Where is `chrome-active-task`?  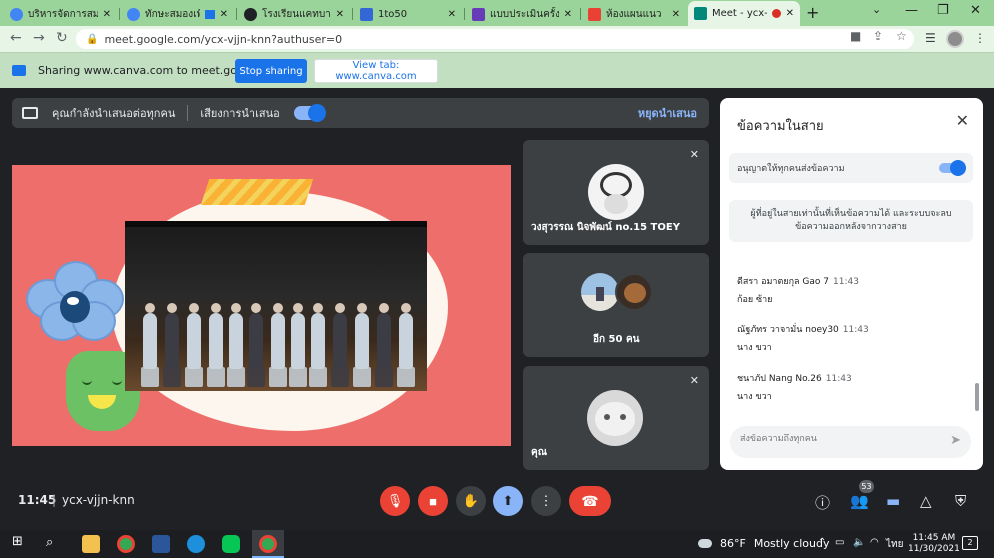
chrome-active-task is located at coordinates (268, 544).